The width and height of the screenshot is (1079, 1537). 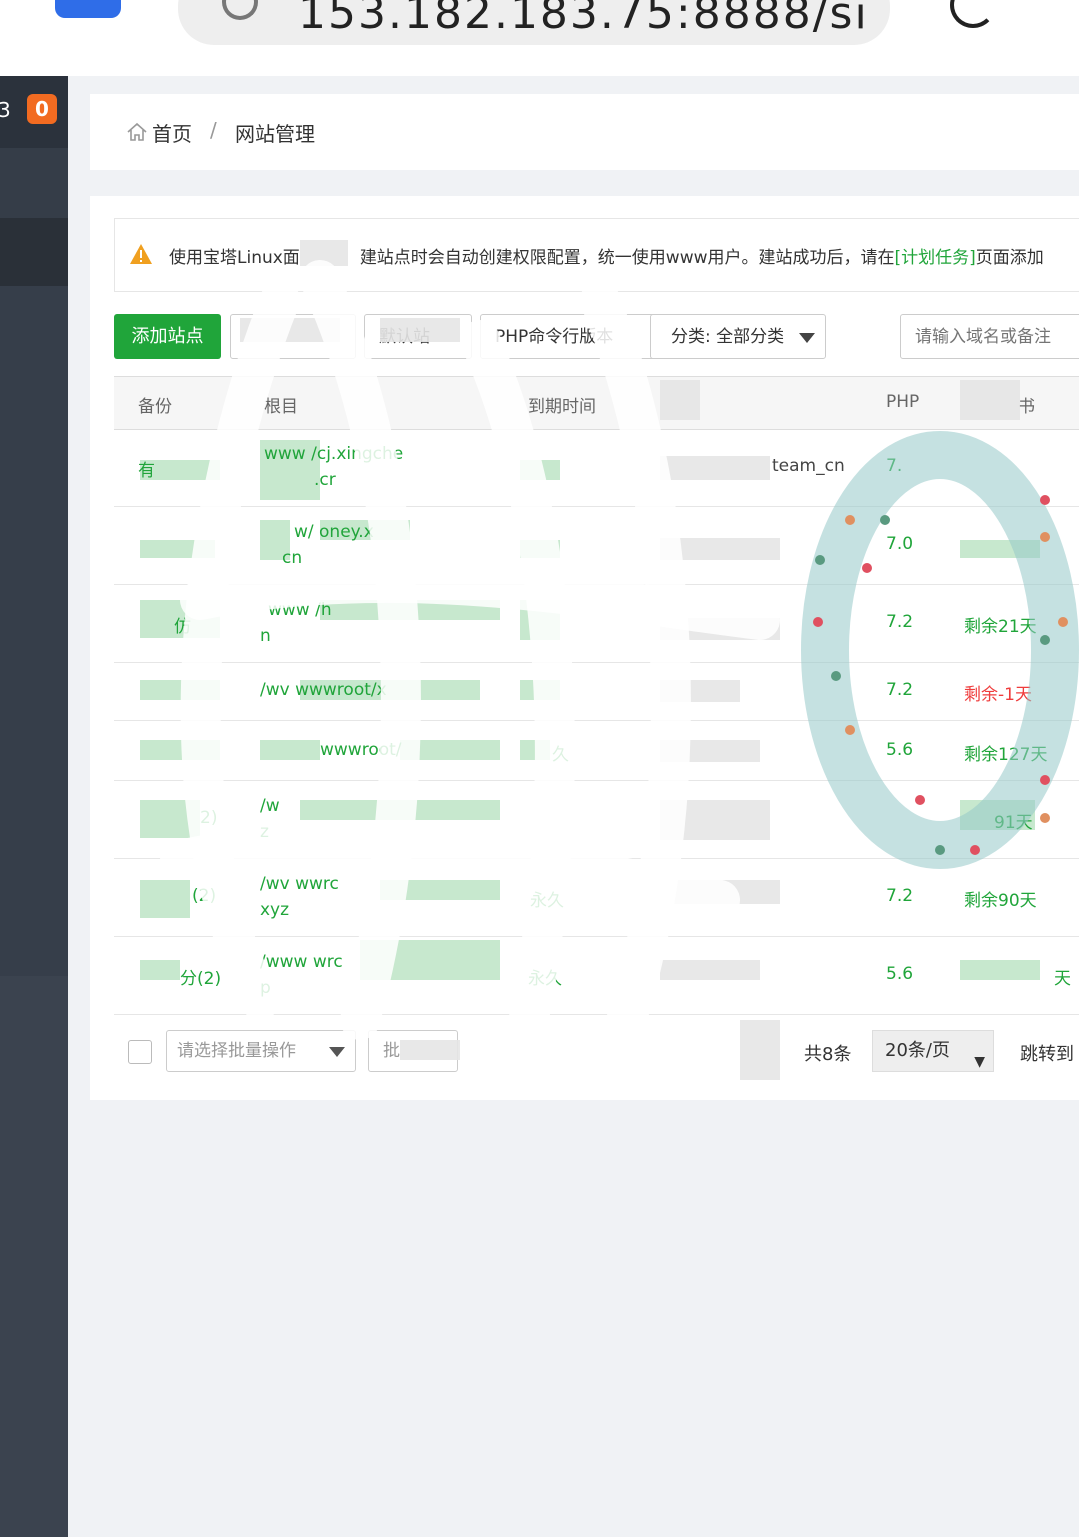 I want to click on table-row: wwwroot/ 久 5.6 剩余127天, so click(x=596, y=750).